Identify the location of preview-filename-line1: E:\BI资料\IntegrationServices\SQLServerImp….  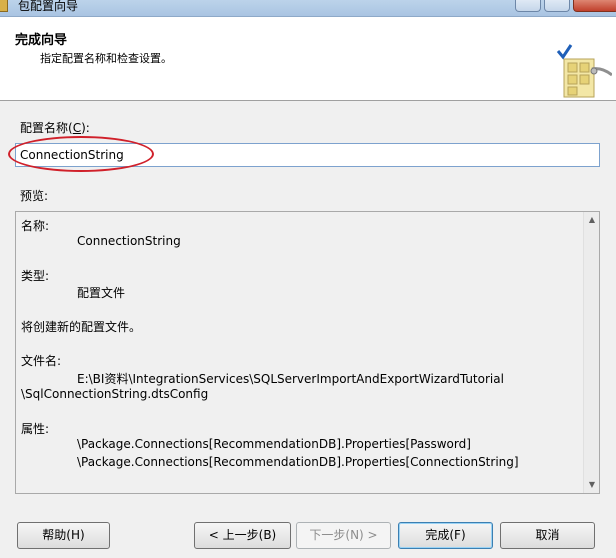
(290, 379).